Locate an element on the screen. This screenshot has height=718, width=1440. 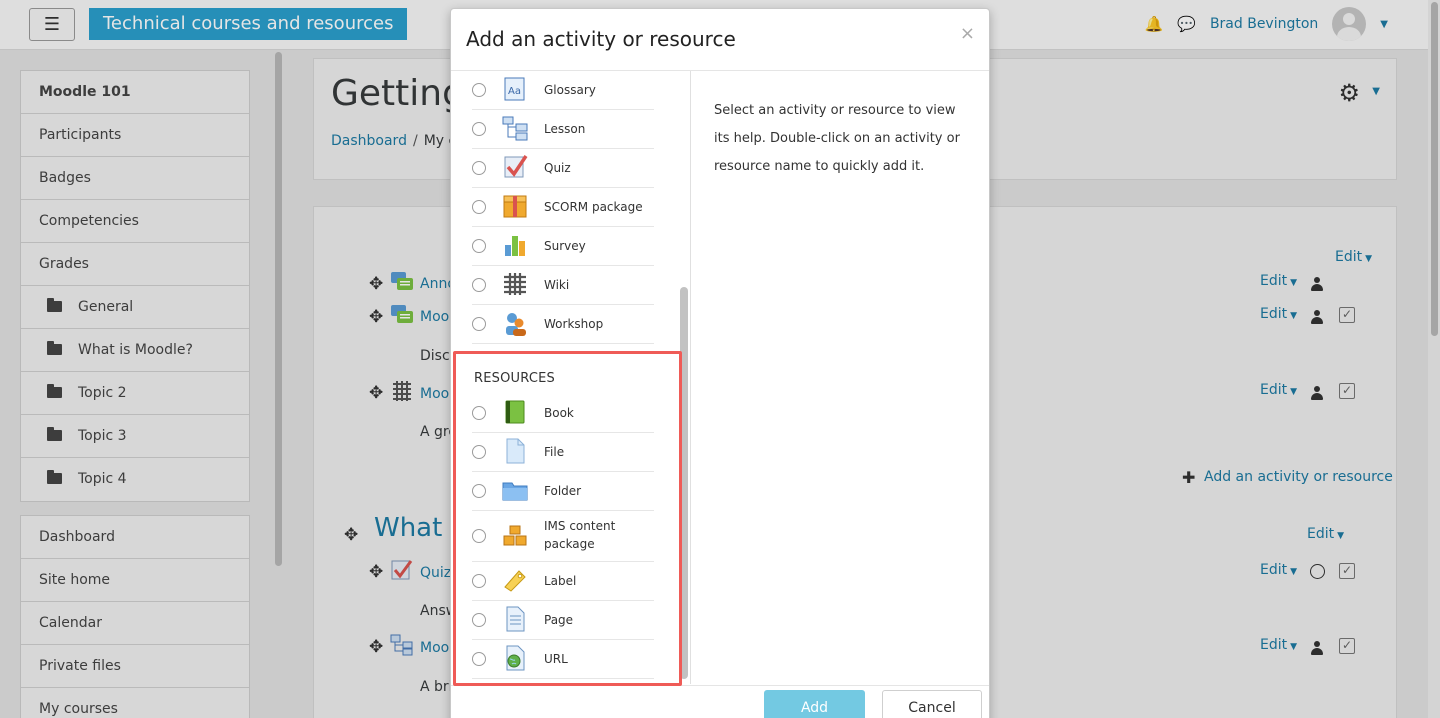
option-label: Workshop is located at coordinates (574, 324).